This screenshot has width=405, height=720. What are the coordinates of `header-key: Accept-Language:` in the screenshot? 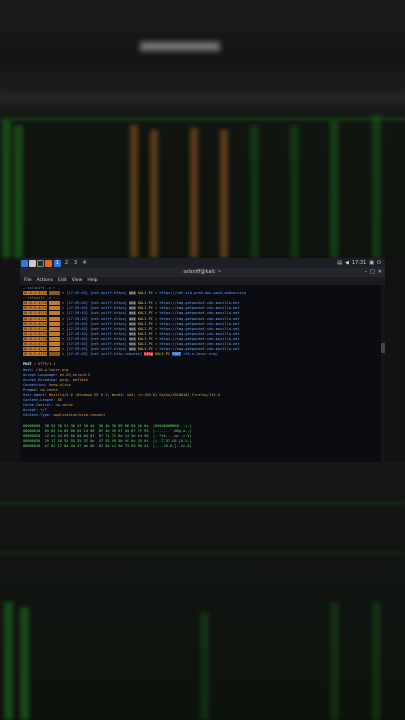 It's located at (40, 374).